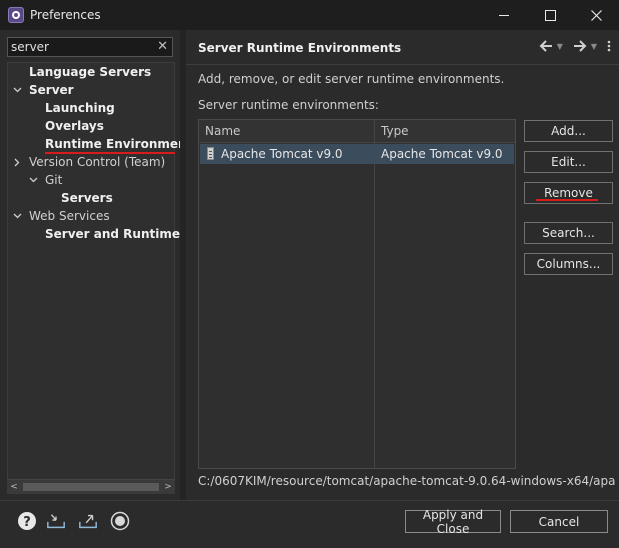 The height and width of the screenshot is (548, 619). Describe the element at coordinates (210, 153) in the screenshot. I see `server-icon` at that location.